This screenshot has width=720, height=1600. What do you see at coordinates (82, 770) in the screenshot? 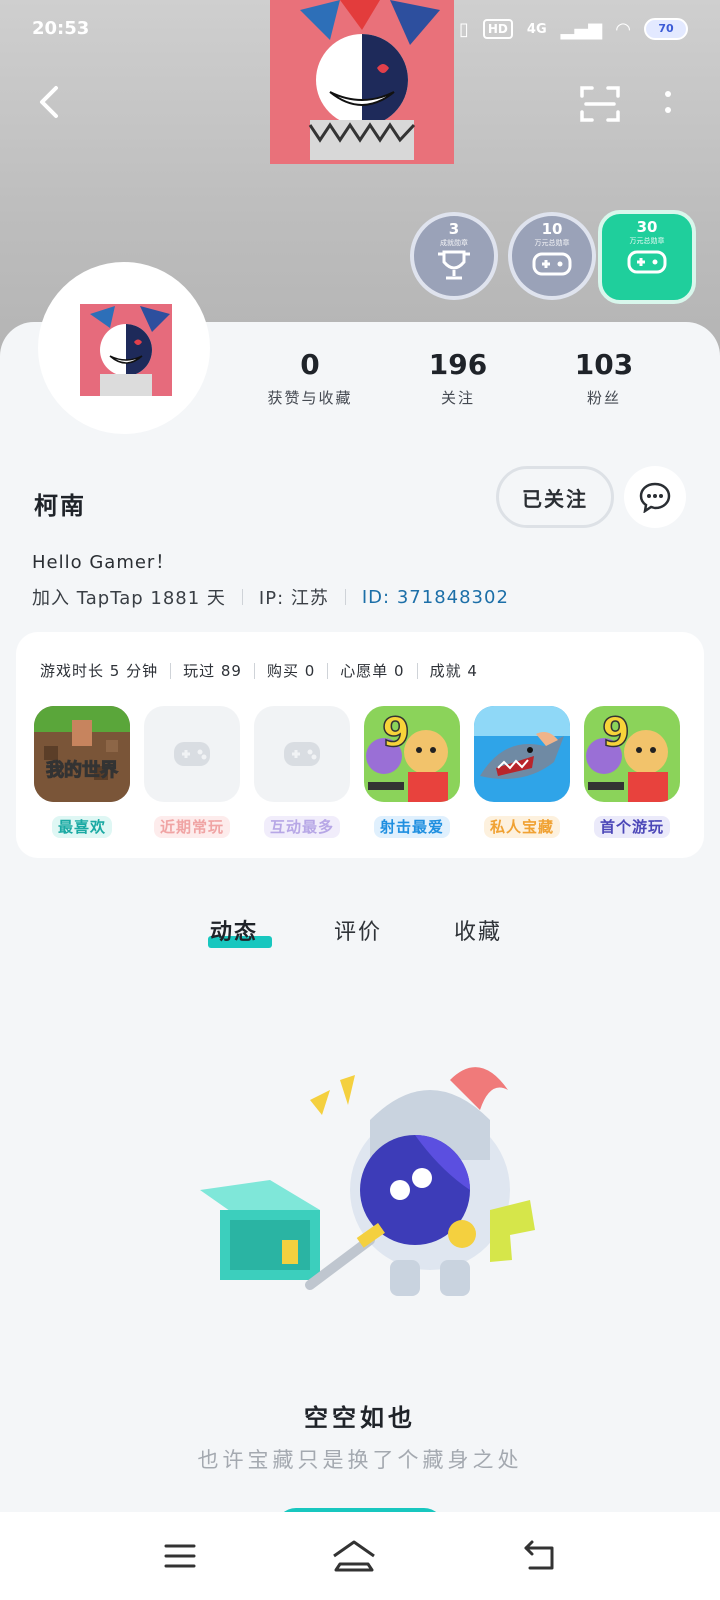
I see `game-title-text: 我的世界` at bounding box center [82, 770].